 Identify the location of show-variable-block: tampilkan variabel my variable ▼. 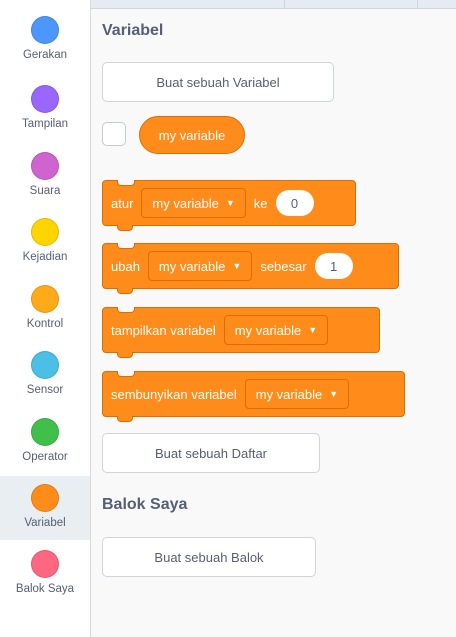
(241, 332).